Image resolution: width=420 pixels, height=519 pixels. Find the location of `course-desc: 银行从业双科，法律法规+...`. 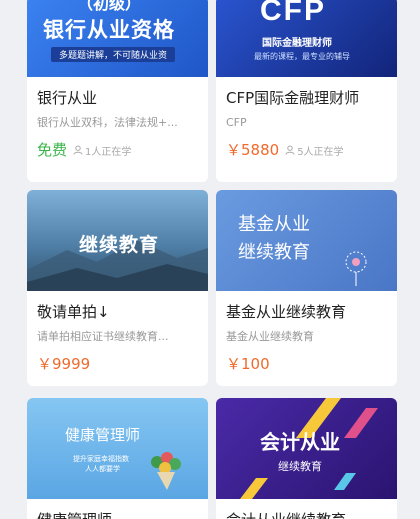

course-desc: 银行从业双科，法律法规+... is located at coordinates (107, 122).